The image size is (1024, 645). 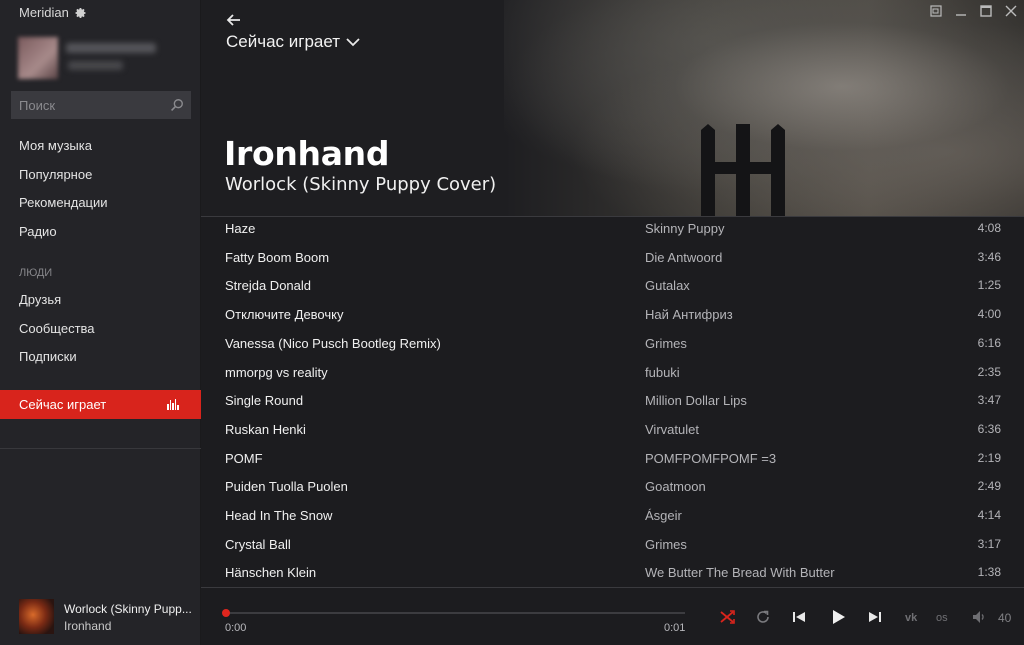 What do you see at coordinates (986, 11) in the screenshot?
I see `maximize-icon` at bounding box center [986, 11].